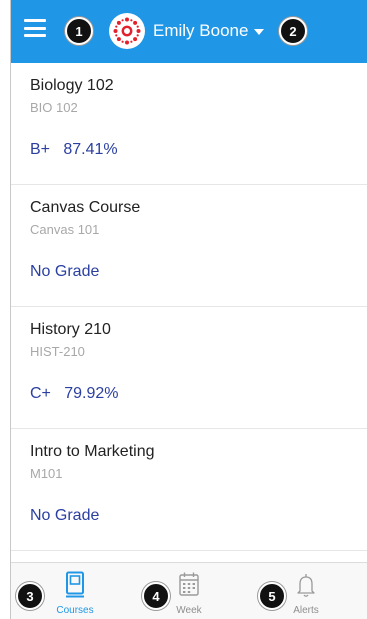 Image resolution: width=367 pixels, height=619 pixels. I want to click on callout-4: 4, so click(156, 596).